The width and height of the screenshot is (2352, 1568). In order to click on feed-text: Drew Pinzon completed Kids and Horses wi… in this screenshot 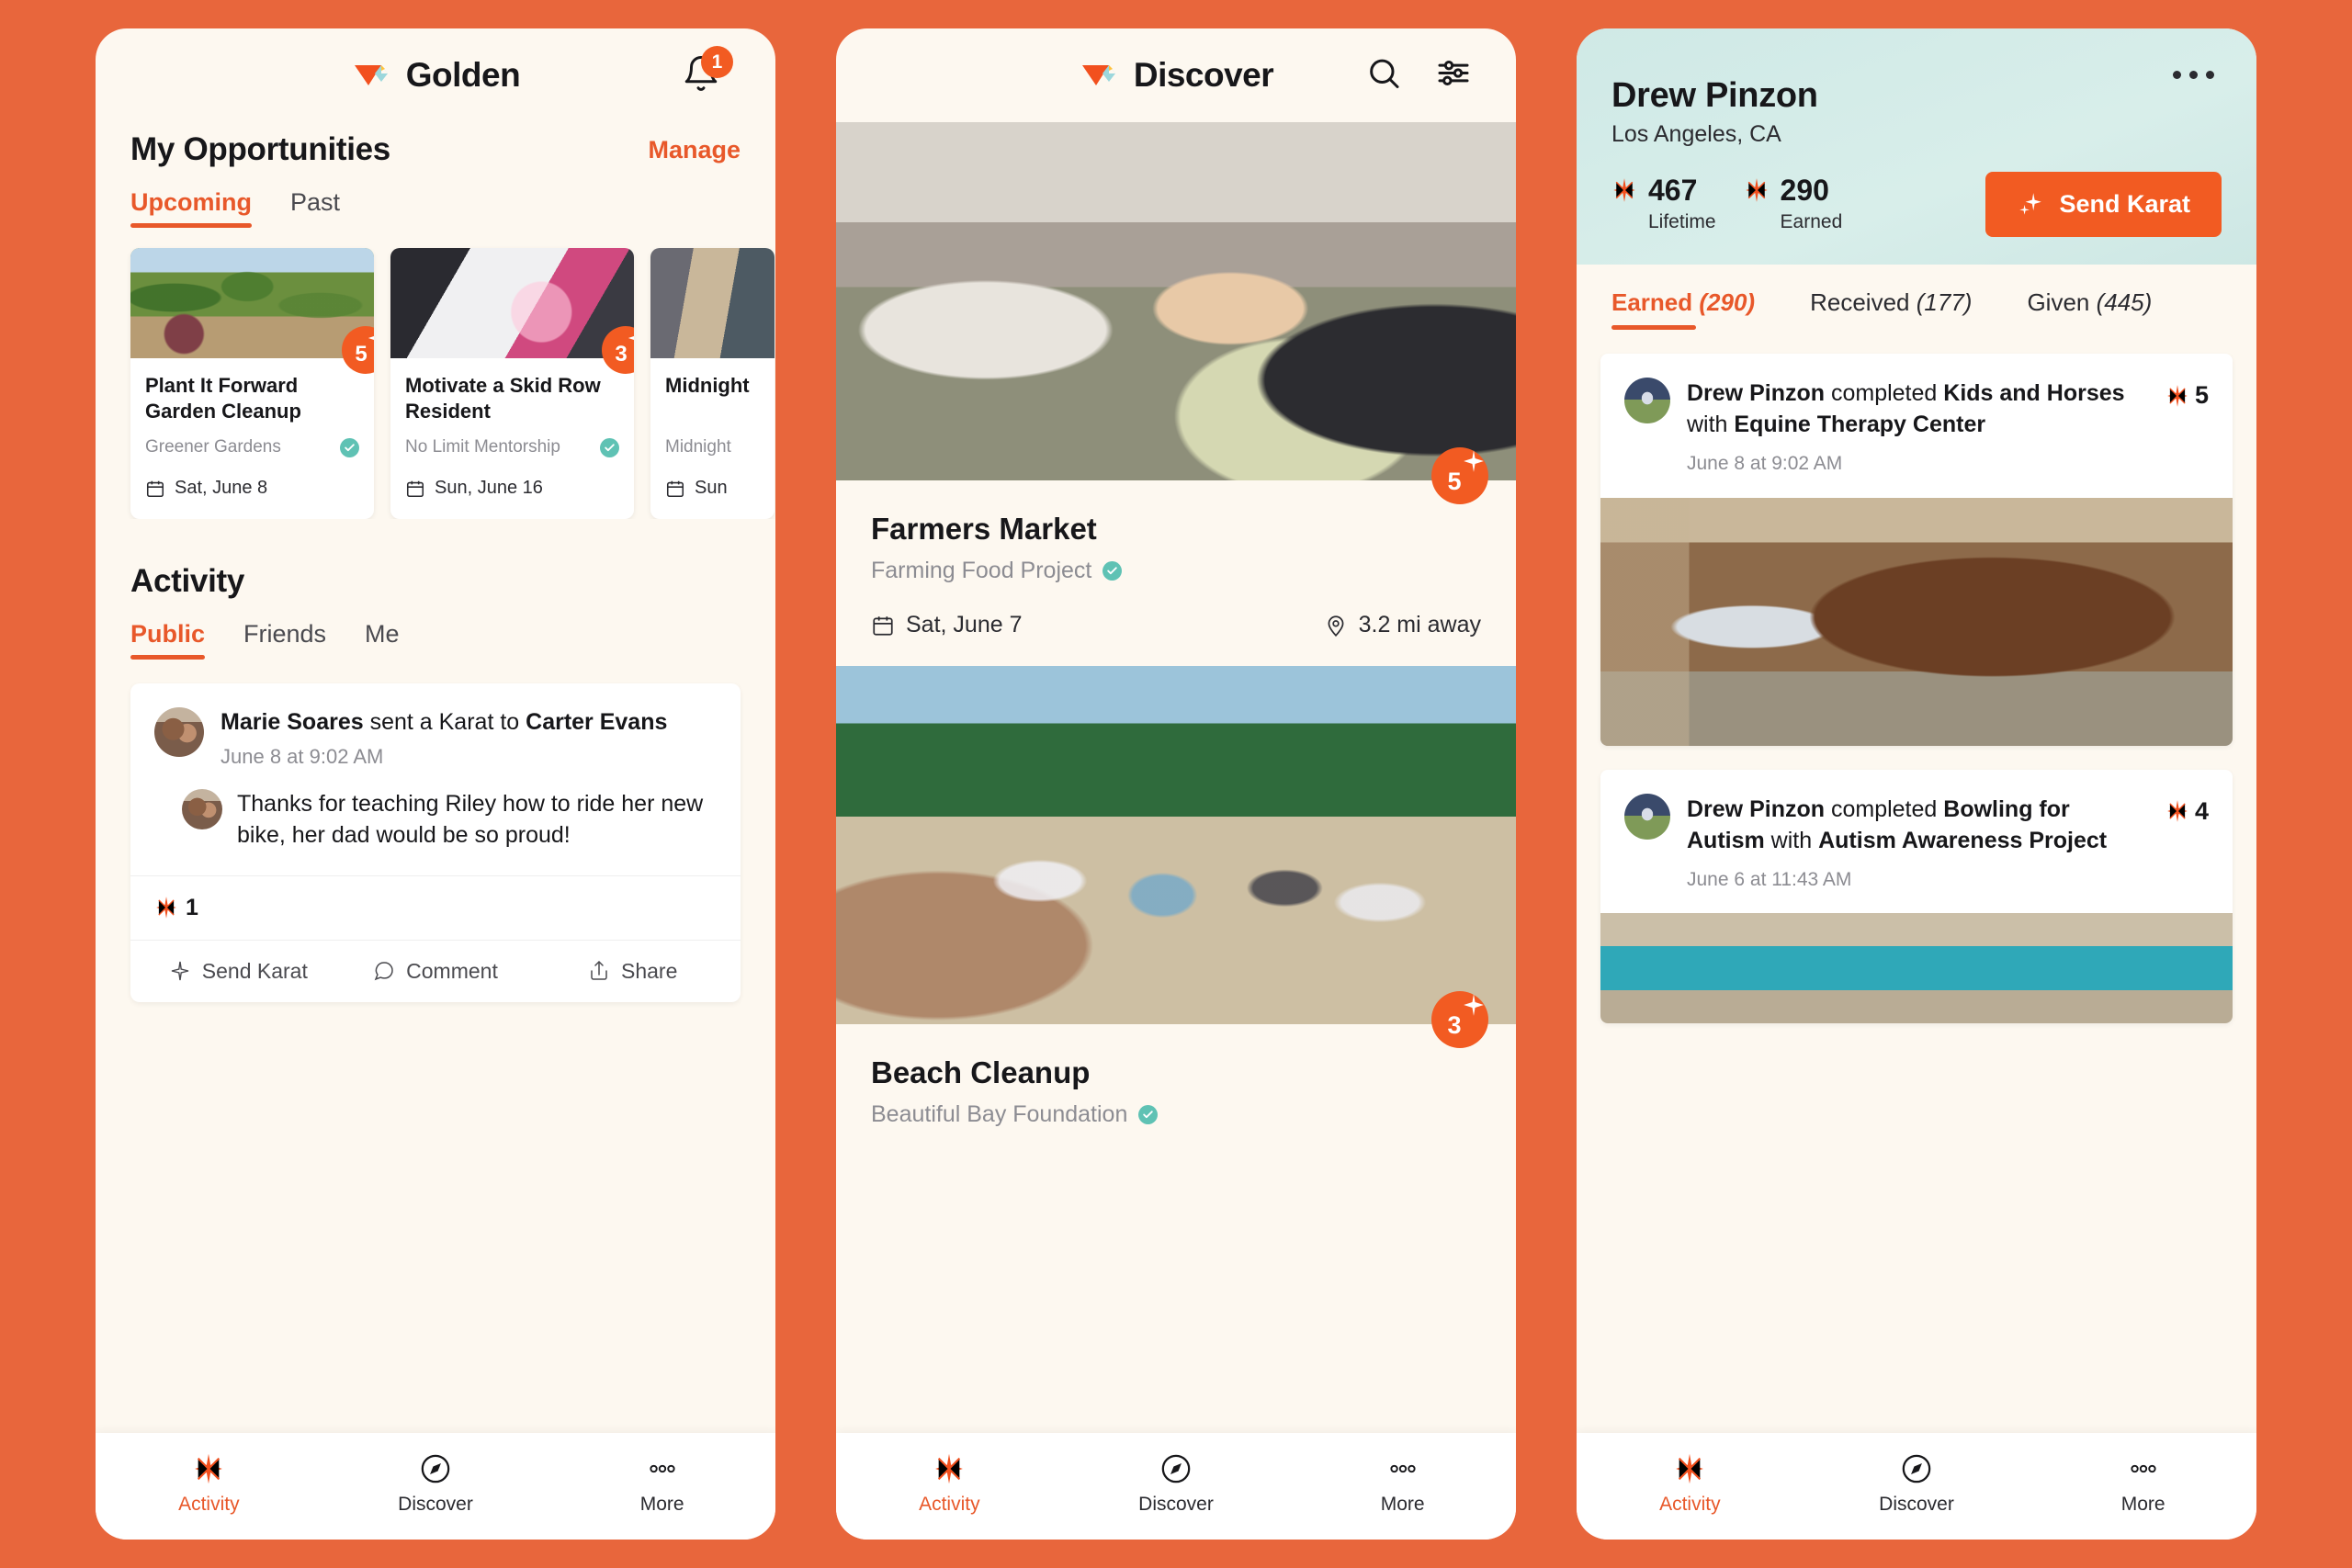, I will do `click(1918, 428)`.